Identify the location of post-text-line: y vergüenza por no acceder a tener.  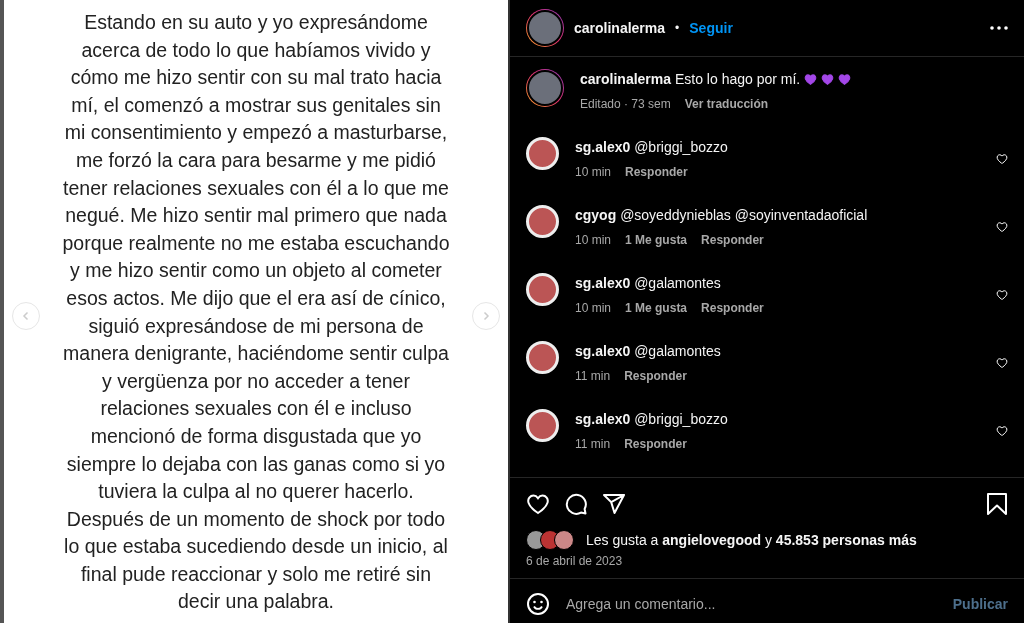
(256, 381).